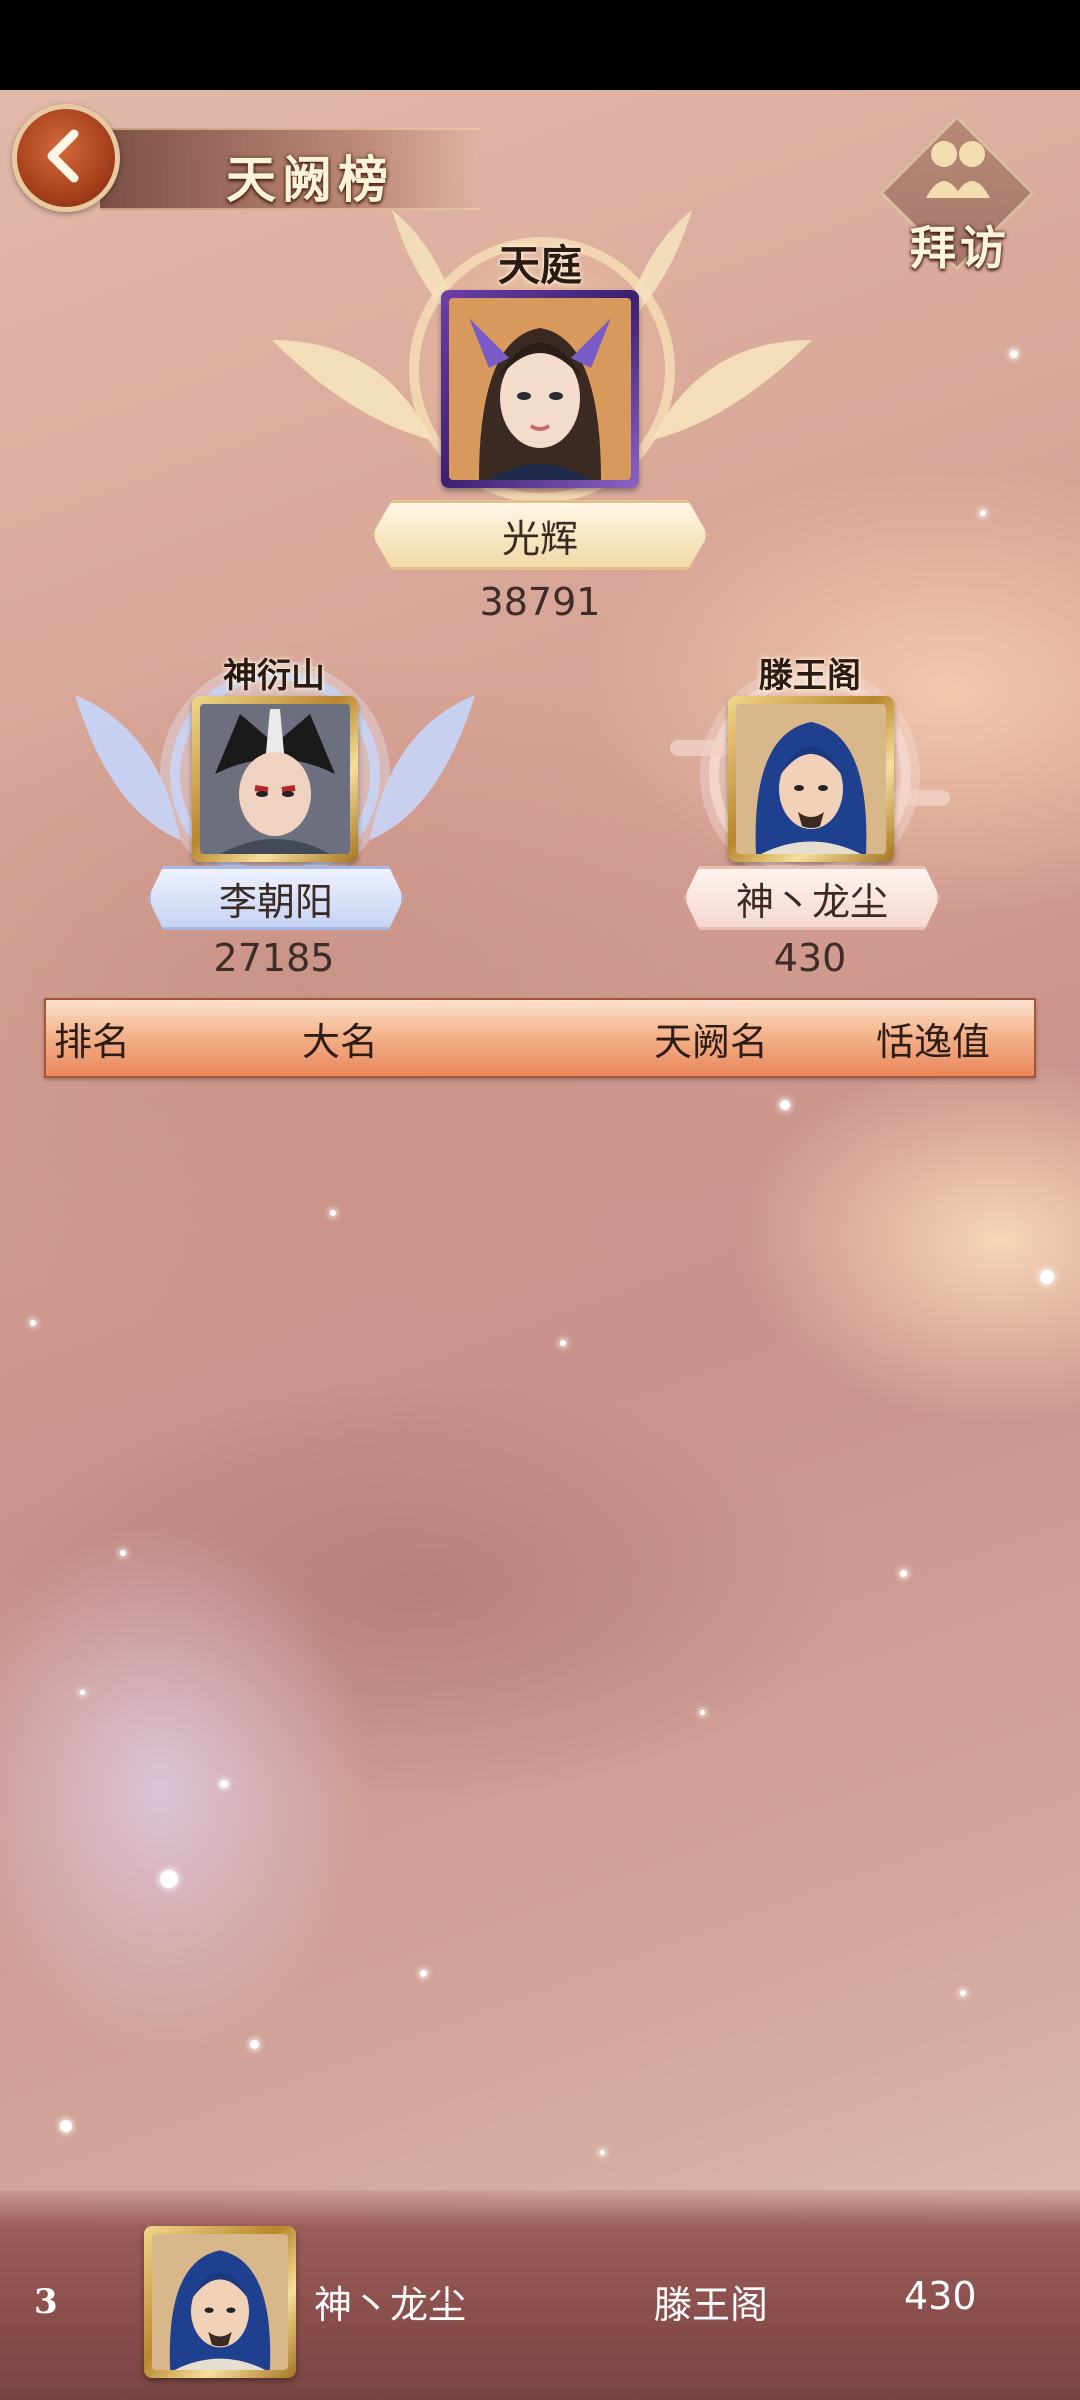 Image resolution: width=1080 pixels, height=2400 pixels. Describe the element at coordinates (959, 201) in the screenshot. I see `visit-button: 拜访` at that location.